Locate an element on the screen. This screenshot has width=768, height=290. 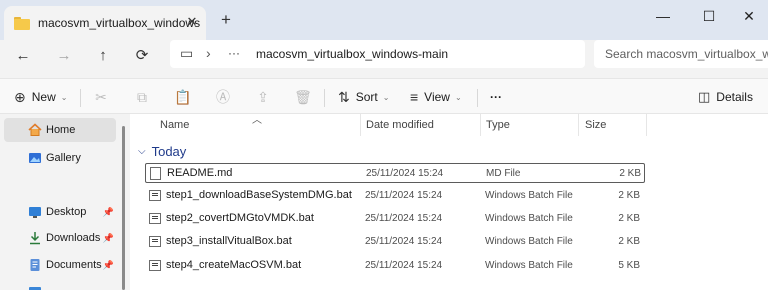
home-icon is located at coordinates (35, 129).